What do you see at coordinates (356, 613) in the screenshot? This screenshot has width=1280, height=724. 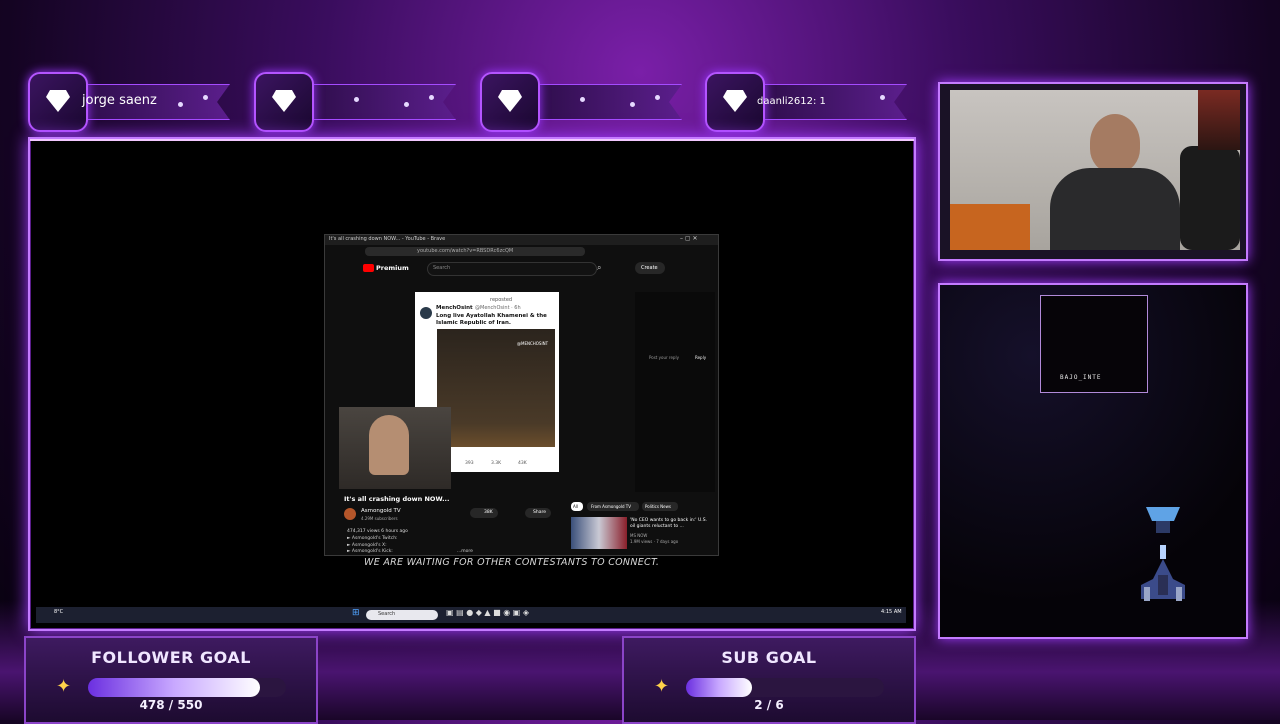 I see `windows-start-icon: ⊞` at bounding box center [356, 613].